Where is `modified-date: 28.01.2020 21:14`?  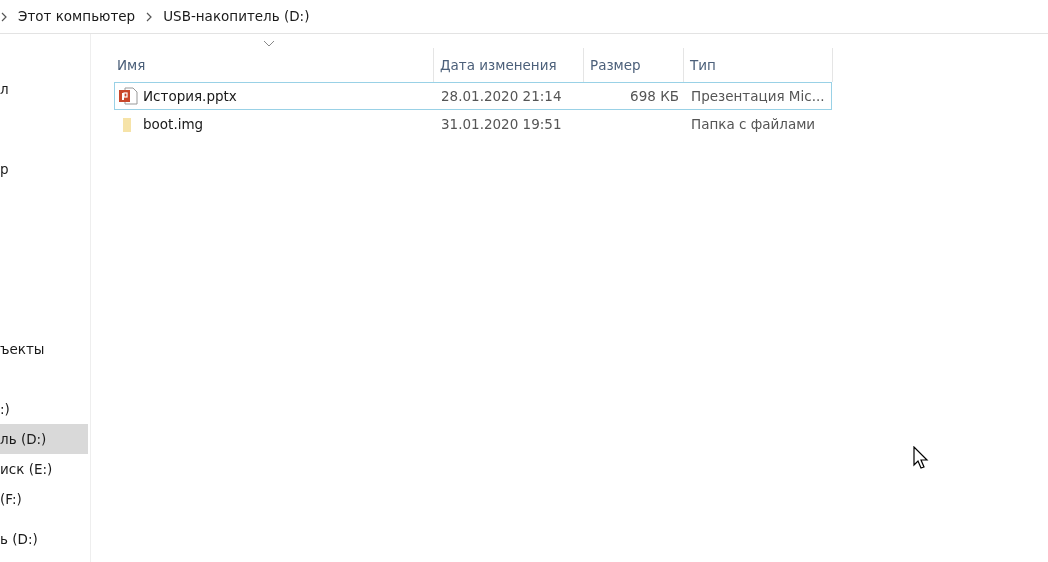 modified-date: 28.01.2020 21:14 is located at coordinates (501, 96).